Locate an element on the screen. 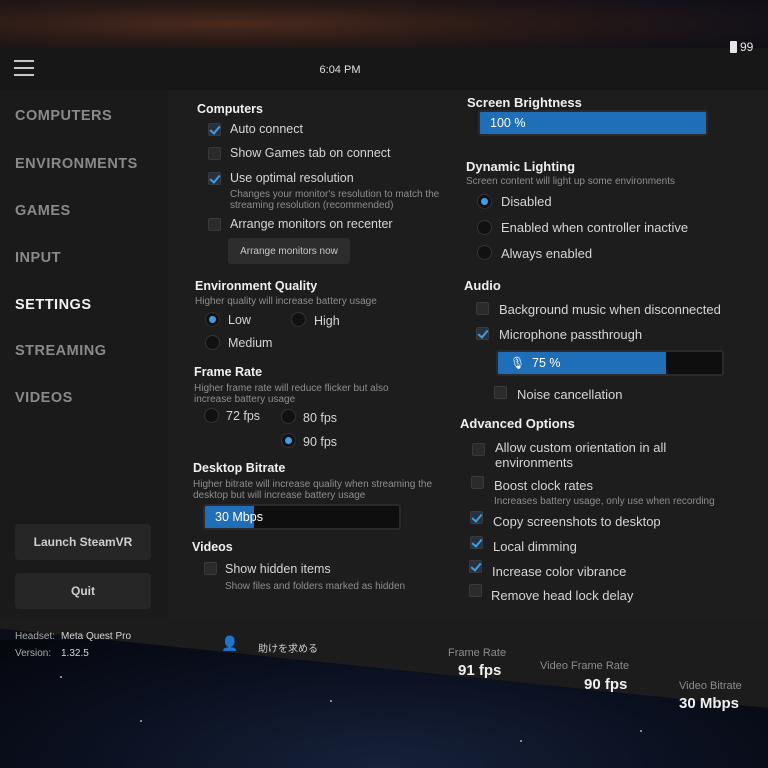 The width and height of the screenshot is (768, 768). sidebar-item-streaming: STREAMING is located at coordinates (61, 351).